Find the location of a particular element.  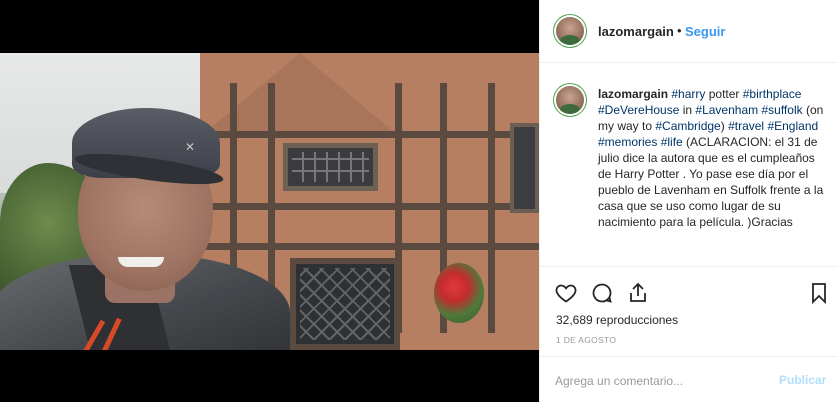

comment-bar: Publicar is located at coordinates (689, 379).